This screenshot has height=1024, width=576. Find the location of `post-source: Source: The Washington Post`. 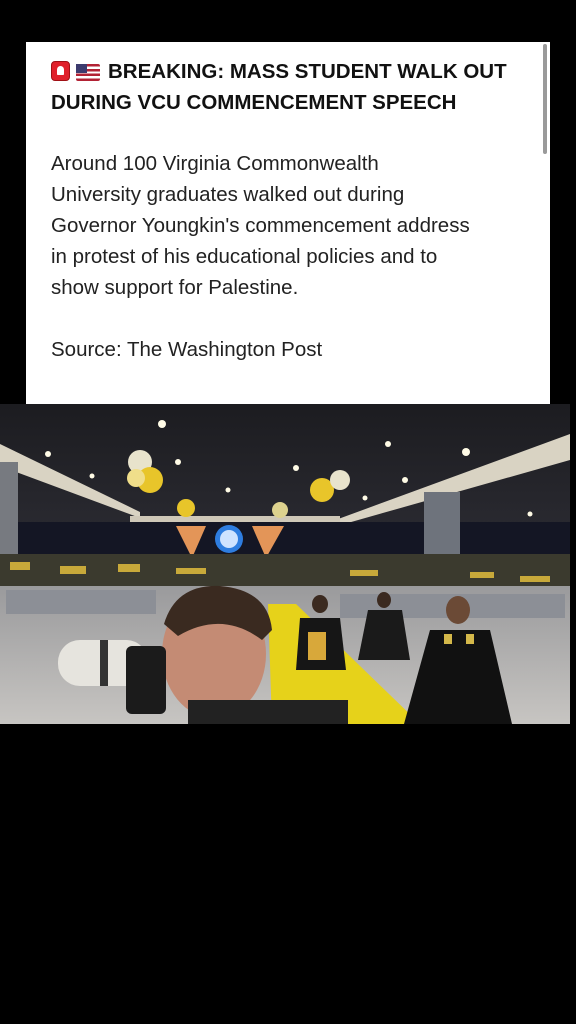

post-source: Source: The Washington Post is located at coordinates (187, 349).